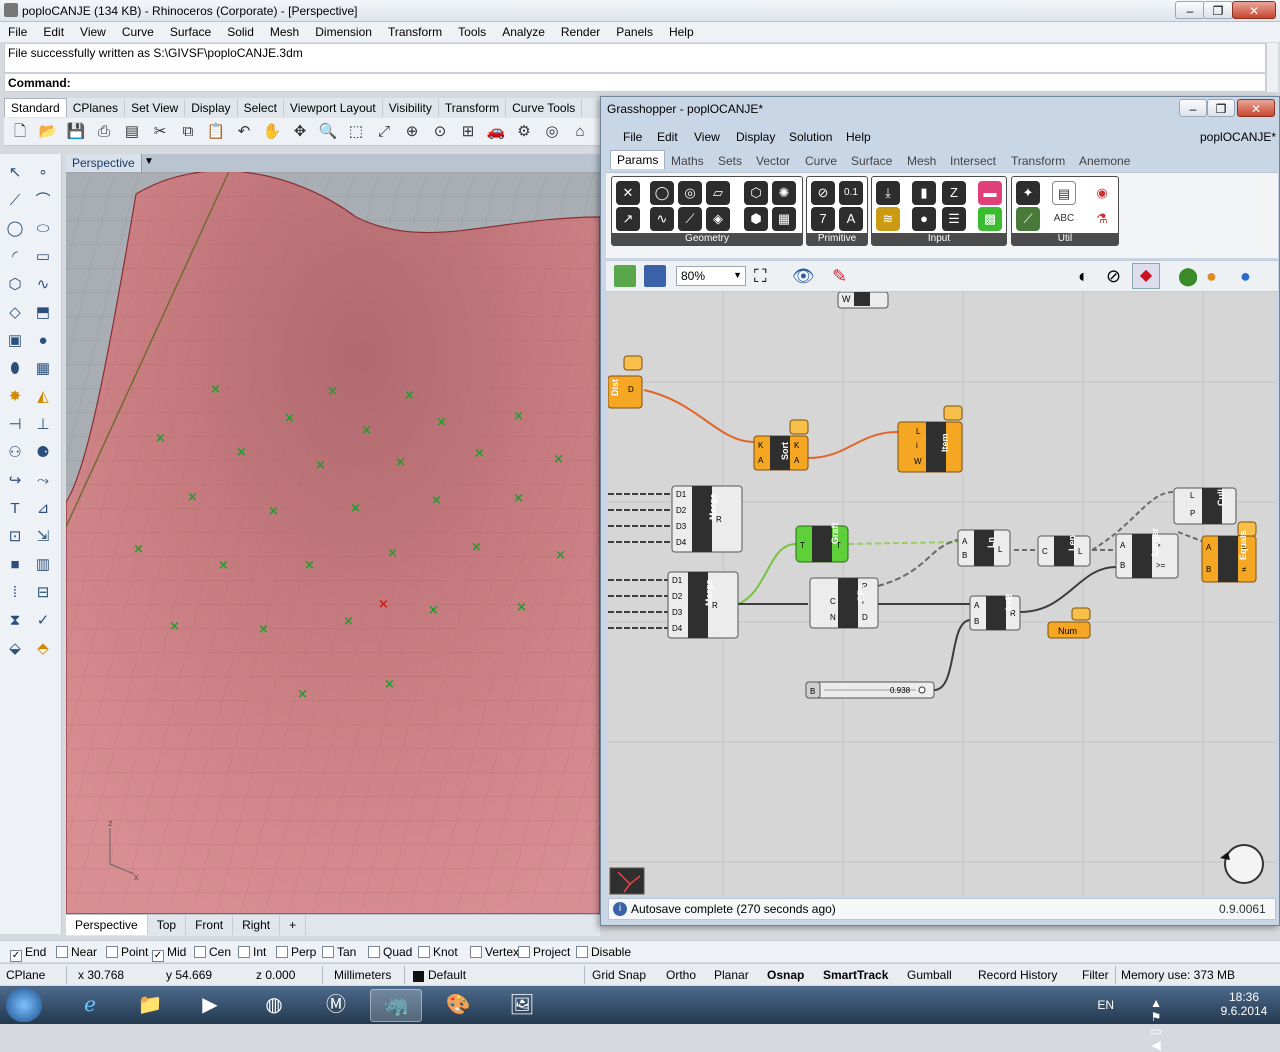 The width and height of the screenshot is (1280, 1052). Describe the element at coordinates (785, 975) in the screenshot. I see `status-osnap: Osnap` at that location.